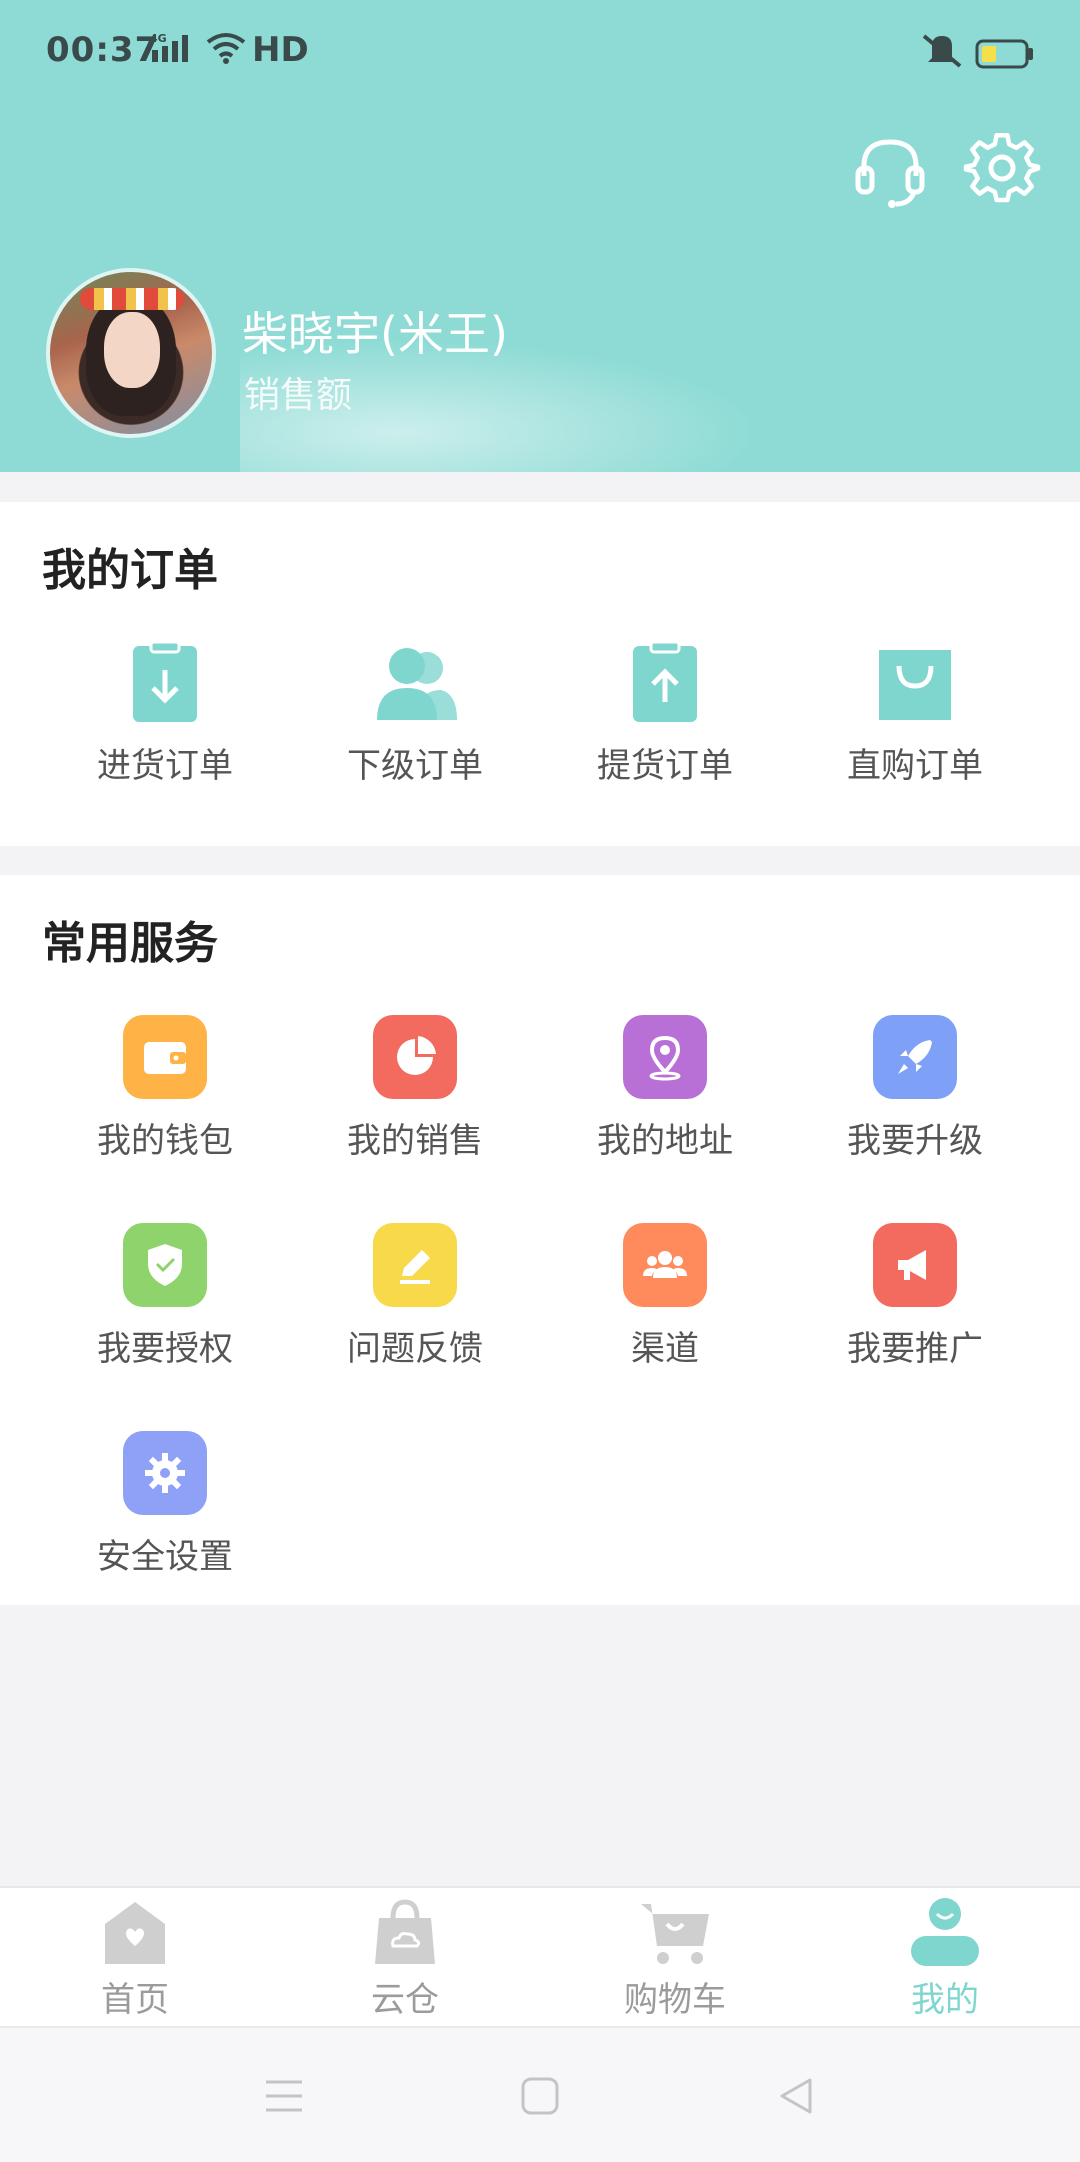 This screenshot has height=2162, width=1080. Describe the element at coordinates (890, 172) in the screenshot. I see `customer-service-icon` at that location.